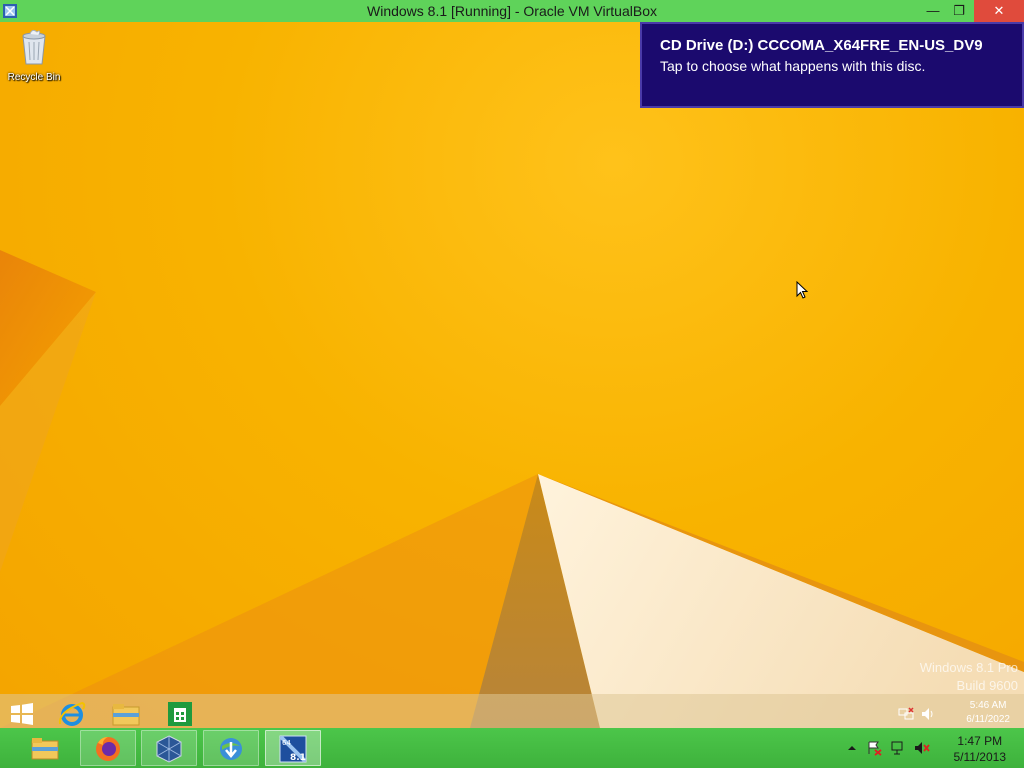  I want to click on start-icon, so click(22, 713).